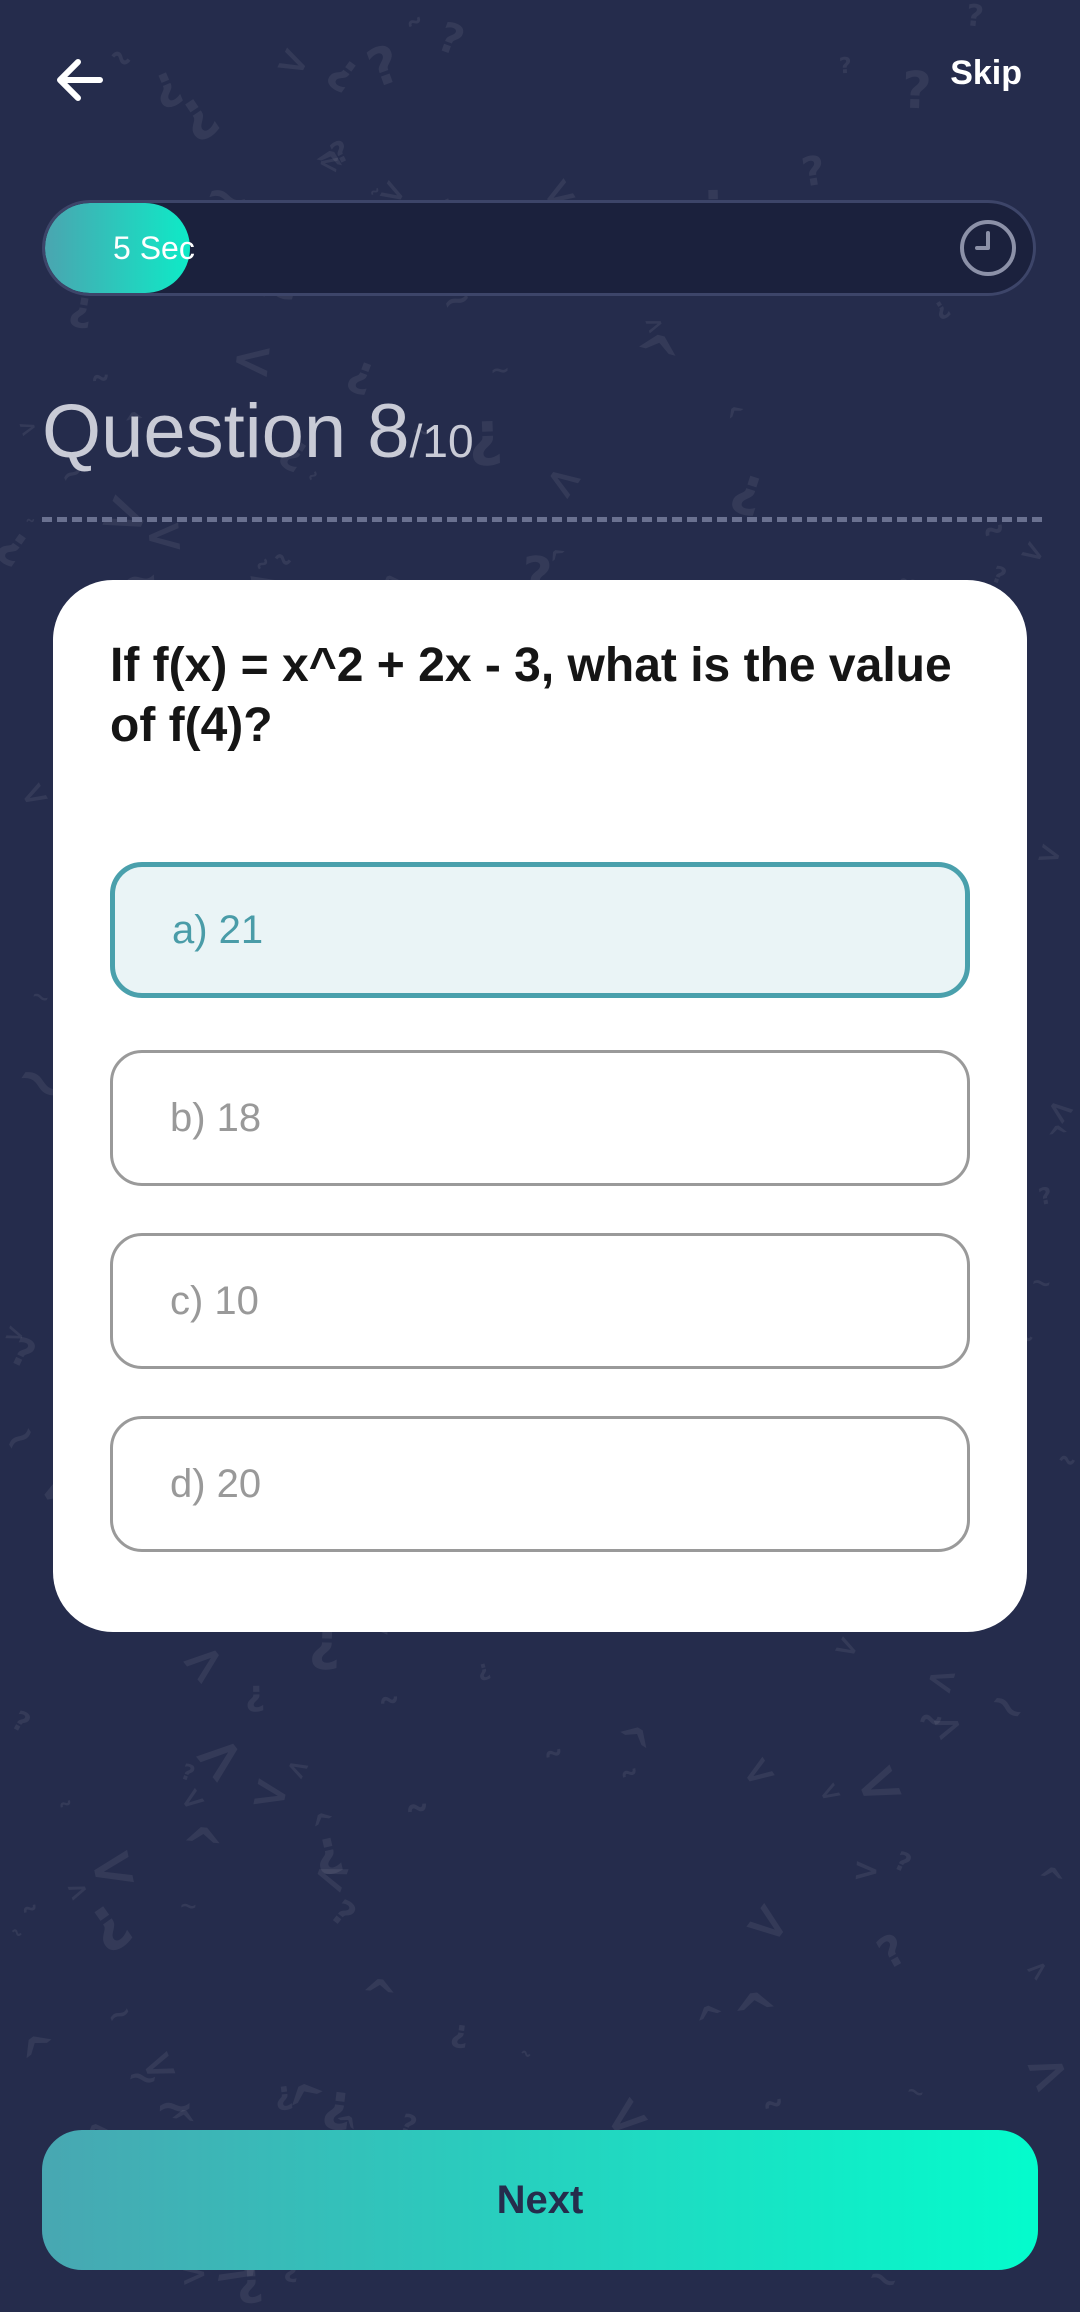 The height and width of the screenshot is (2312, 1080). I want to click on option-d-label: d) 20, so click(216, 1484).